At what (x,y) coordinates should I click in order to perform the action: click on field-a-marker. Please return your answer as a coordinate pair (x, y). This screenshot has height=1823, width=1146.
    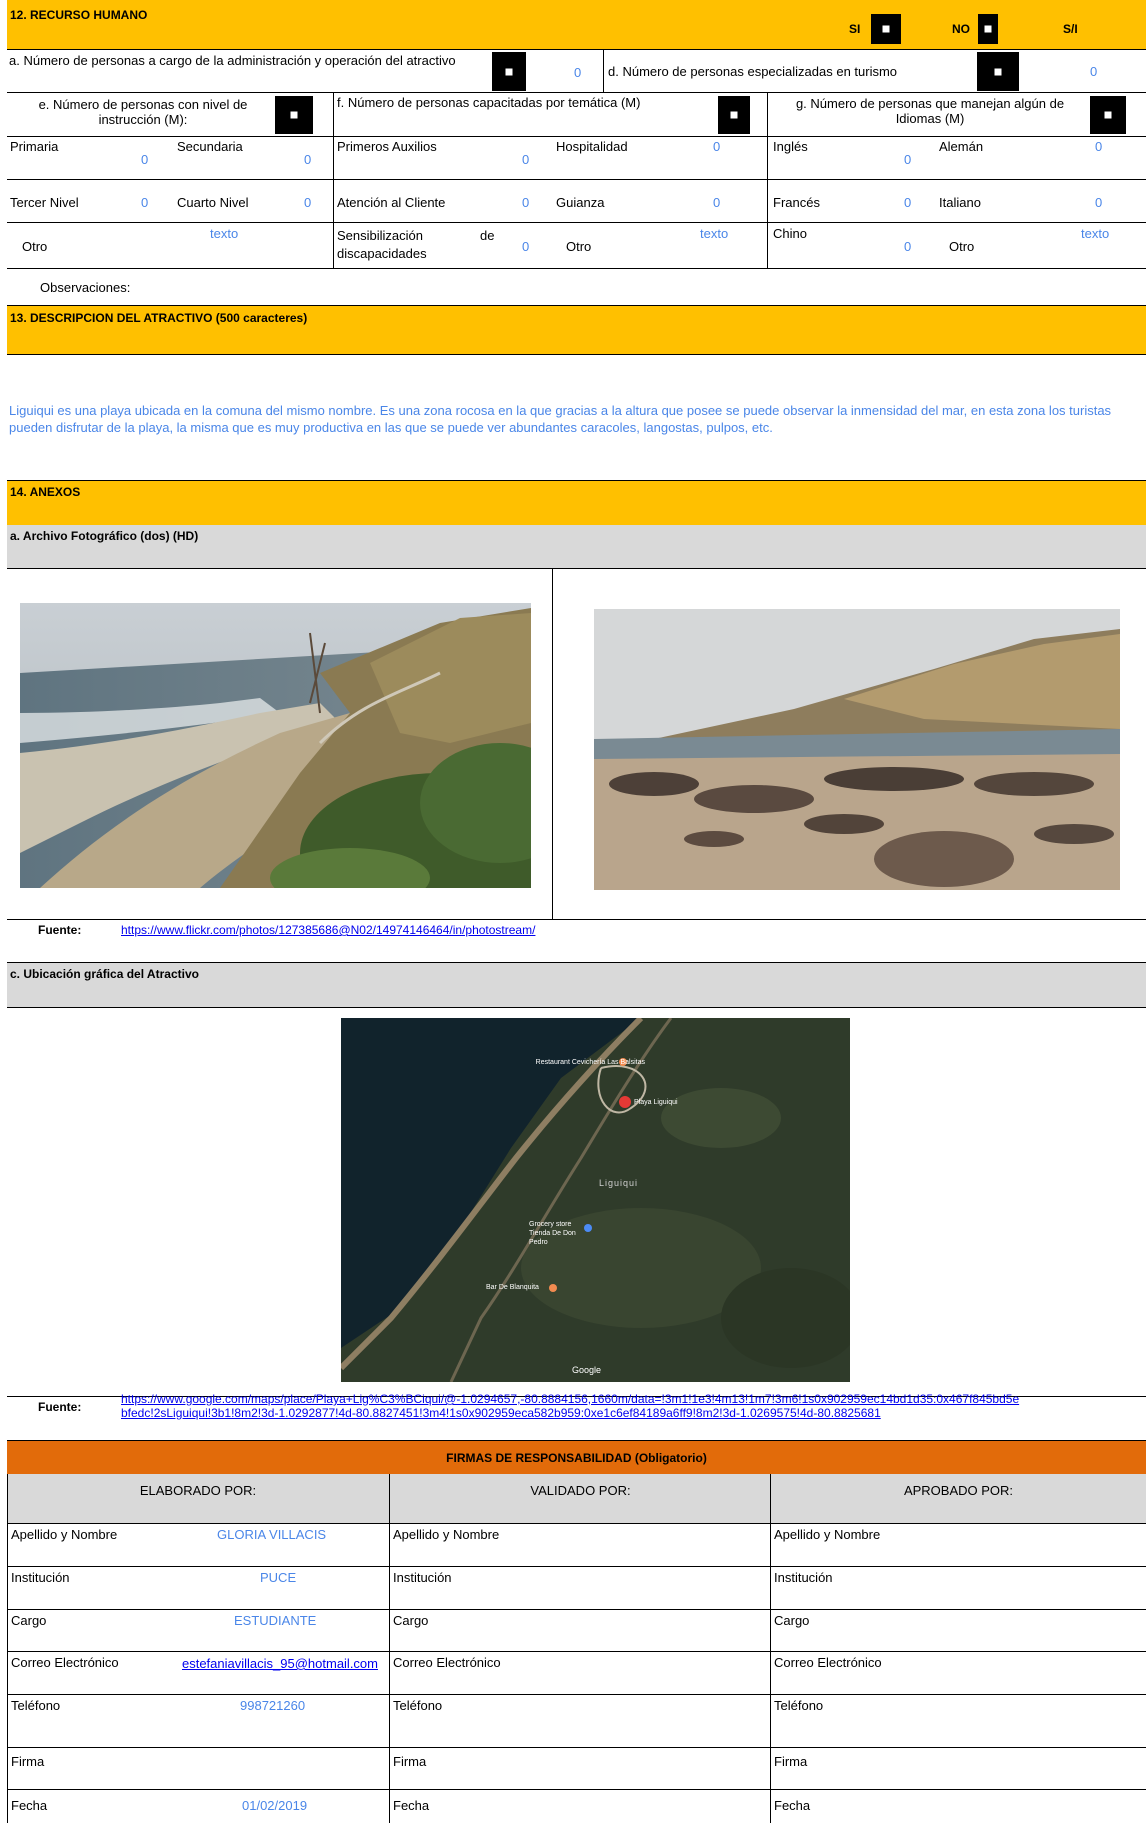
    Looking at the image, I should click on (509, 71).